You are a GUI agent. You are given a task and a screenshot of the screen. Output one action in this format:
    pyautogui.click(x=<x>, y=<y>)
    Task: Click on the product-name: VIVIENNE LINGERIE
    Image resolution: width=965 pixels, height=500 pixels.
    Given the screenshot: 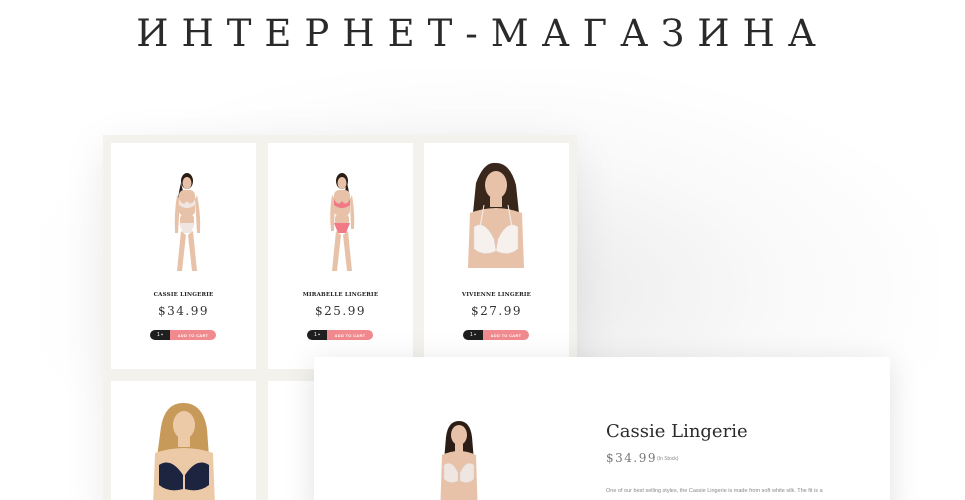 What is the action you would take?
    pyautogui.click(x=496, y=295)
    